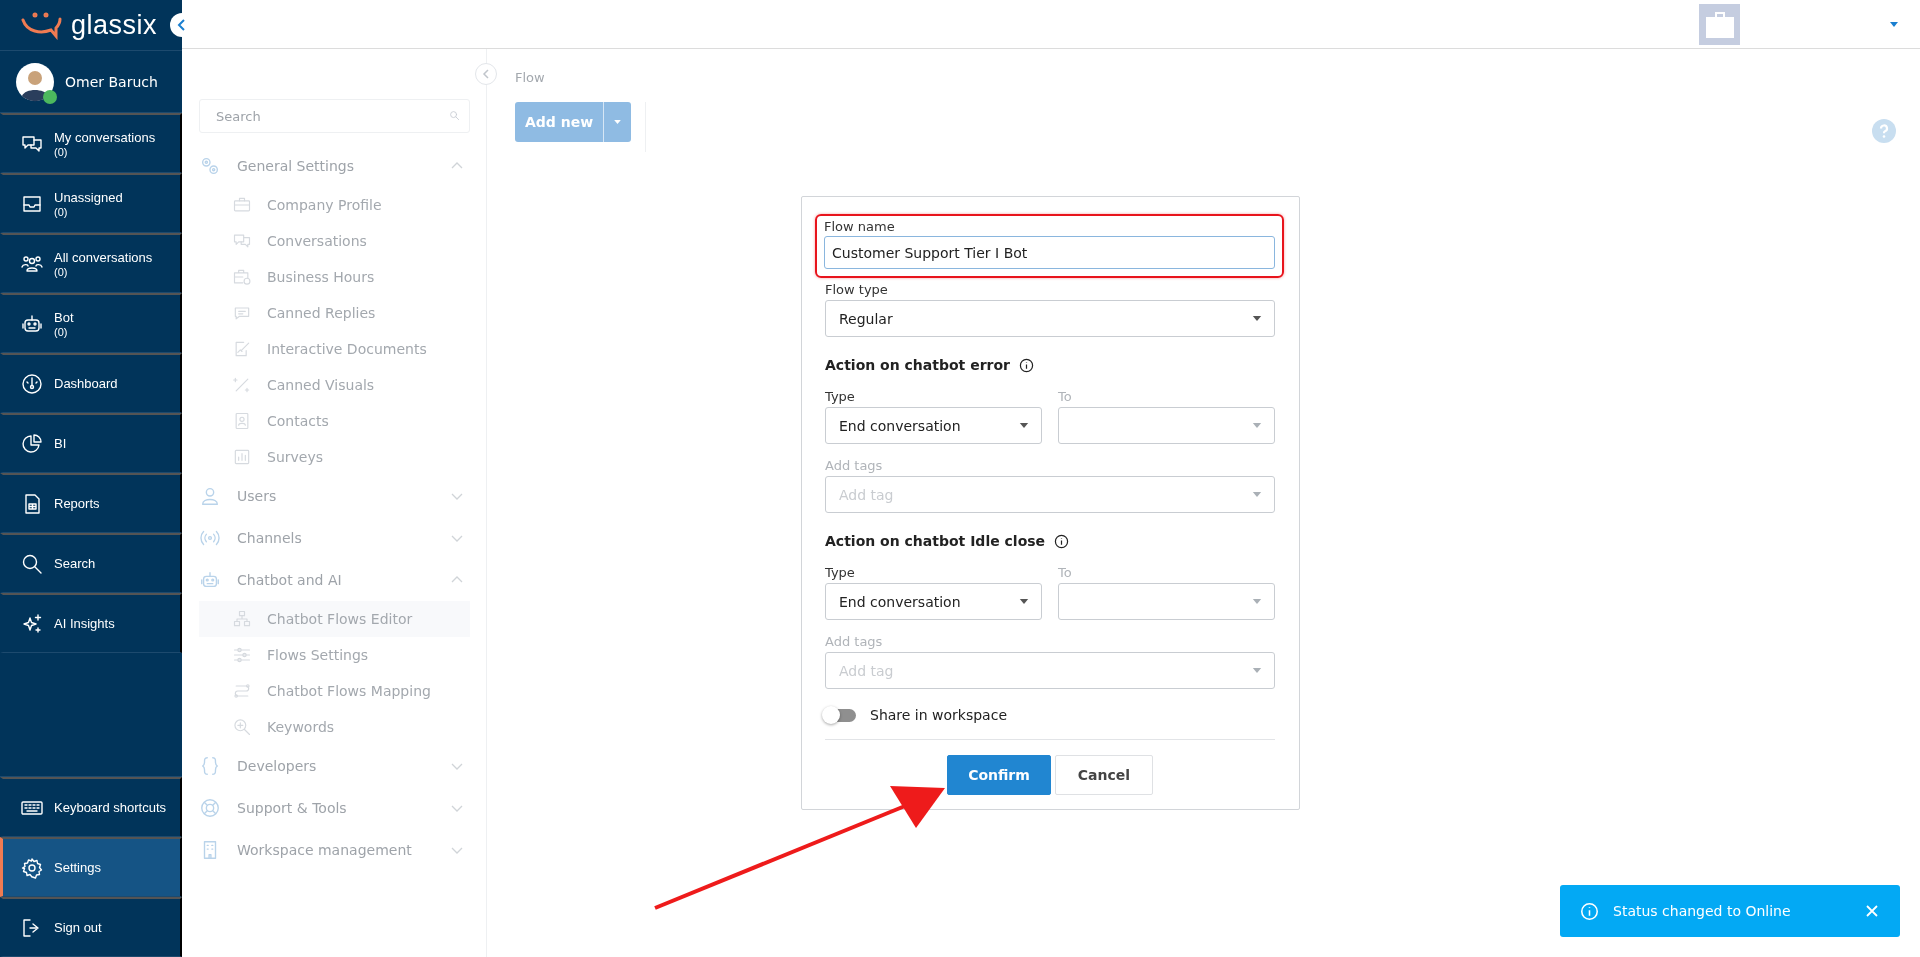 The image size is (1920, 957). I want to click on section-title: Action on chatbot error, so click(917, 365).